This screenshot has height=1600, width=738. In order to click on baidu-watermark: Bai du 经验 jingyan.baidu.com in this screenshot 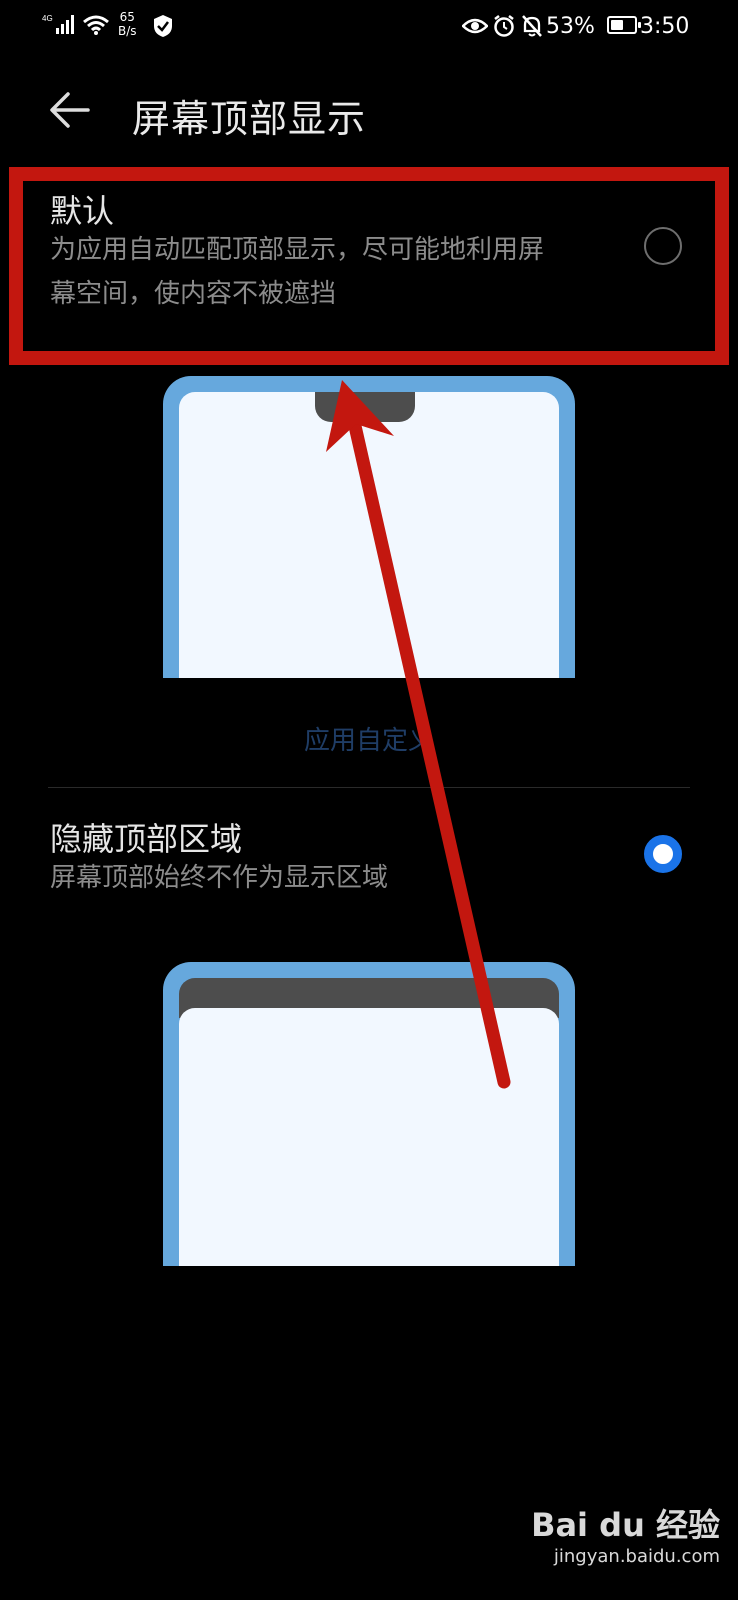, I will do `click(625, 1533)`.